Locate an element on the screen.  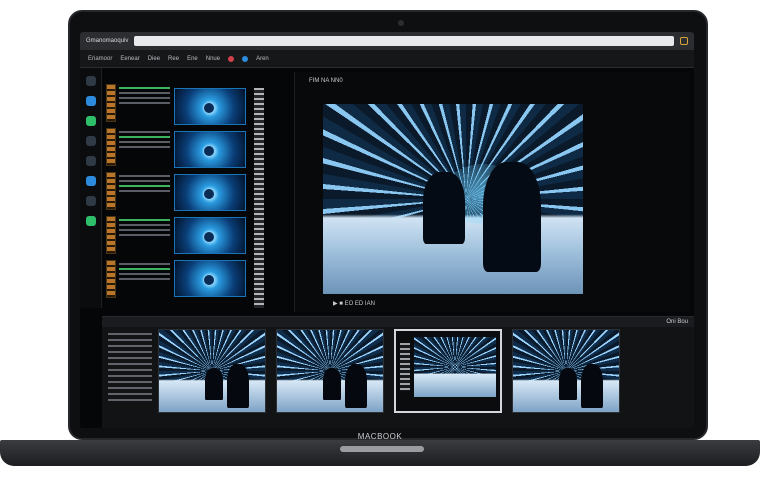
toolbar-item: Eriamoor is located at coordinates (100, 59).